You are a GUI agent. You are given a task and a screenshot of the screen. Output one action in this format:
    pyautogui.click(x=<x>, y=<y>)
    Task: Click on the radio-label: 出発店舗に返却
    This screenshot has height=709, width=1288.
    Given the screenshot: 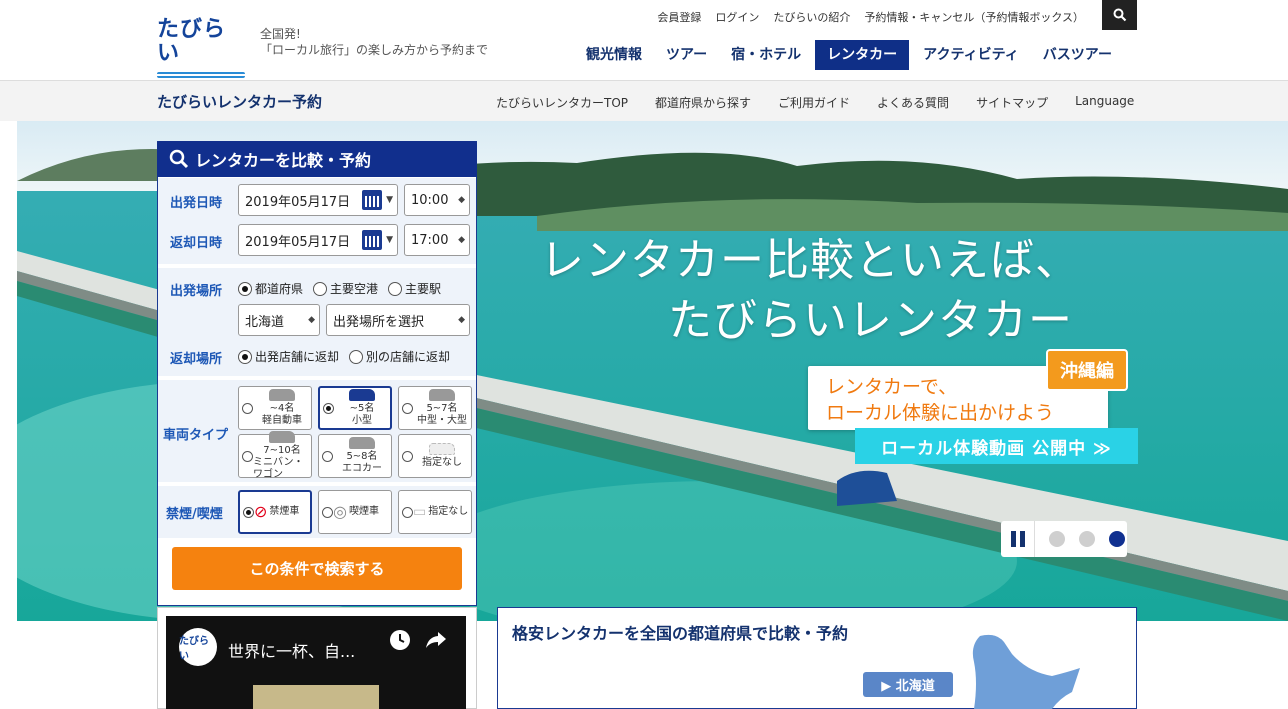 What is the action you would take?
    pyautogui.click(x=297, y=357)
    